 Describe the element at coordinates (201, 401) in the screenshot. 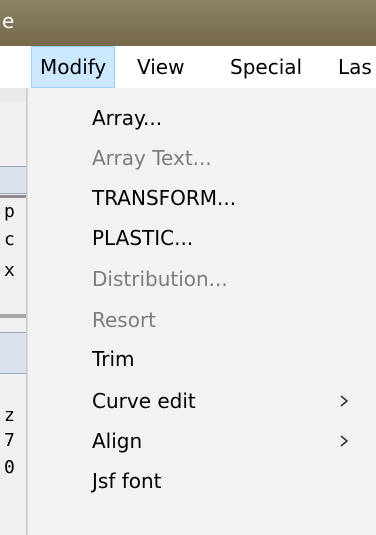

I see `menu-item-curve-edit: Curve edit` at that location.